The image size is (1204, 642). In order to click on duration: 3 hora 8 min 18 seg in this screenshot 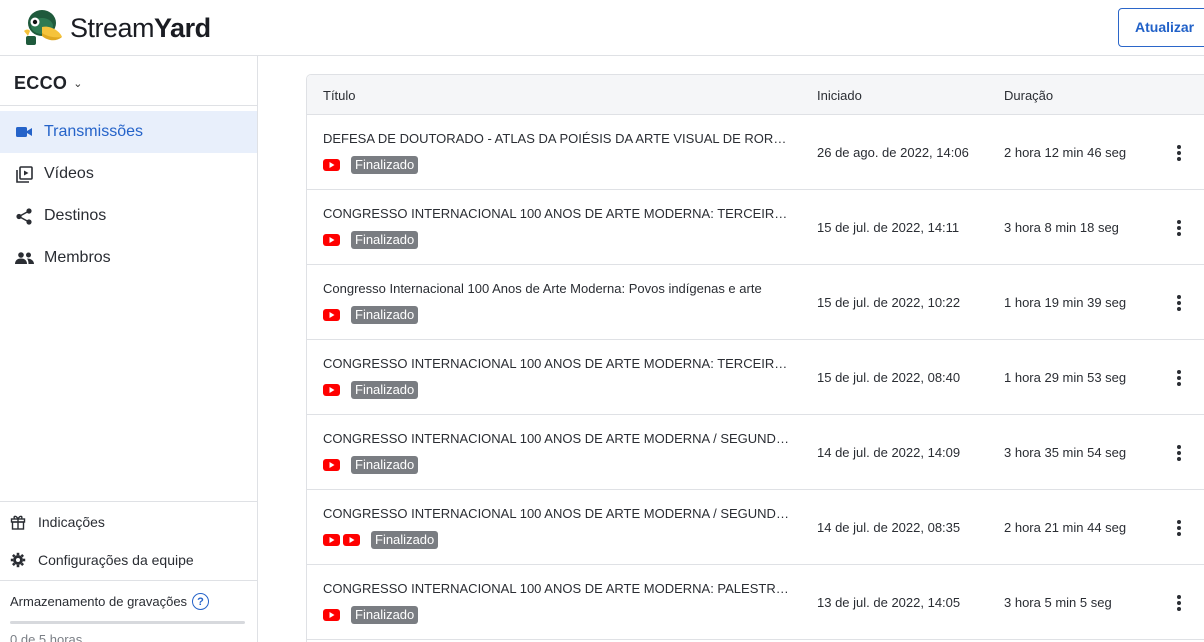, I will do `click(1061, 227)`.